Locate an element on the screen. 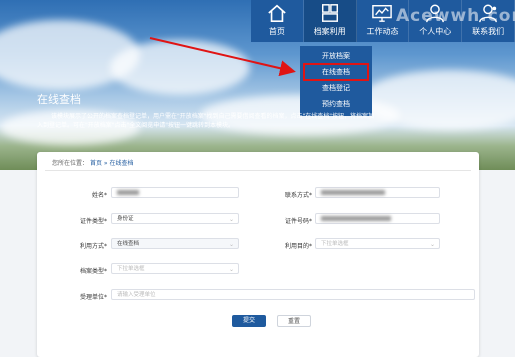 The width and height of the screenshot is (515, 357). home-icon is located at coordinates (277, 13).